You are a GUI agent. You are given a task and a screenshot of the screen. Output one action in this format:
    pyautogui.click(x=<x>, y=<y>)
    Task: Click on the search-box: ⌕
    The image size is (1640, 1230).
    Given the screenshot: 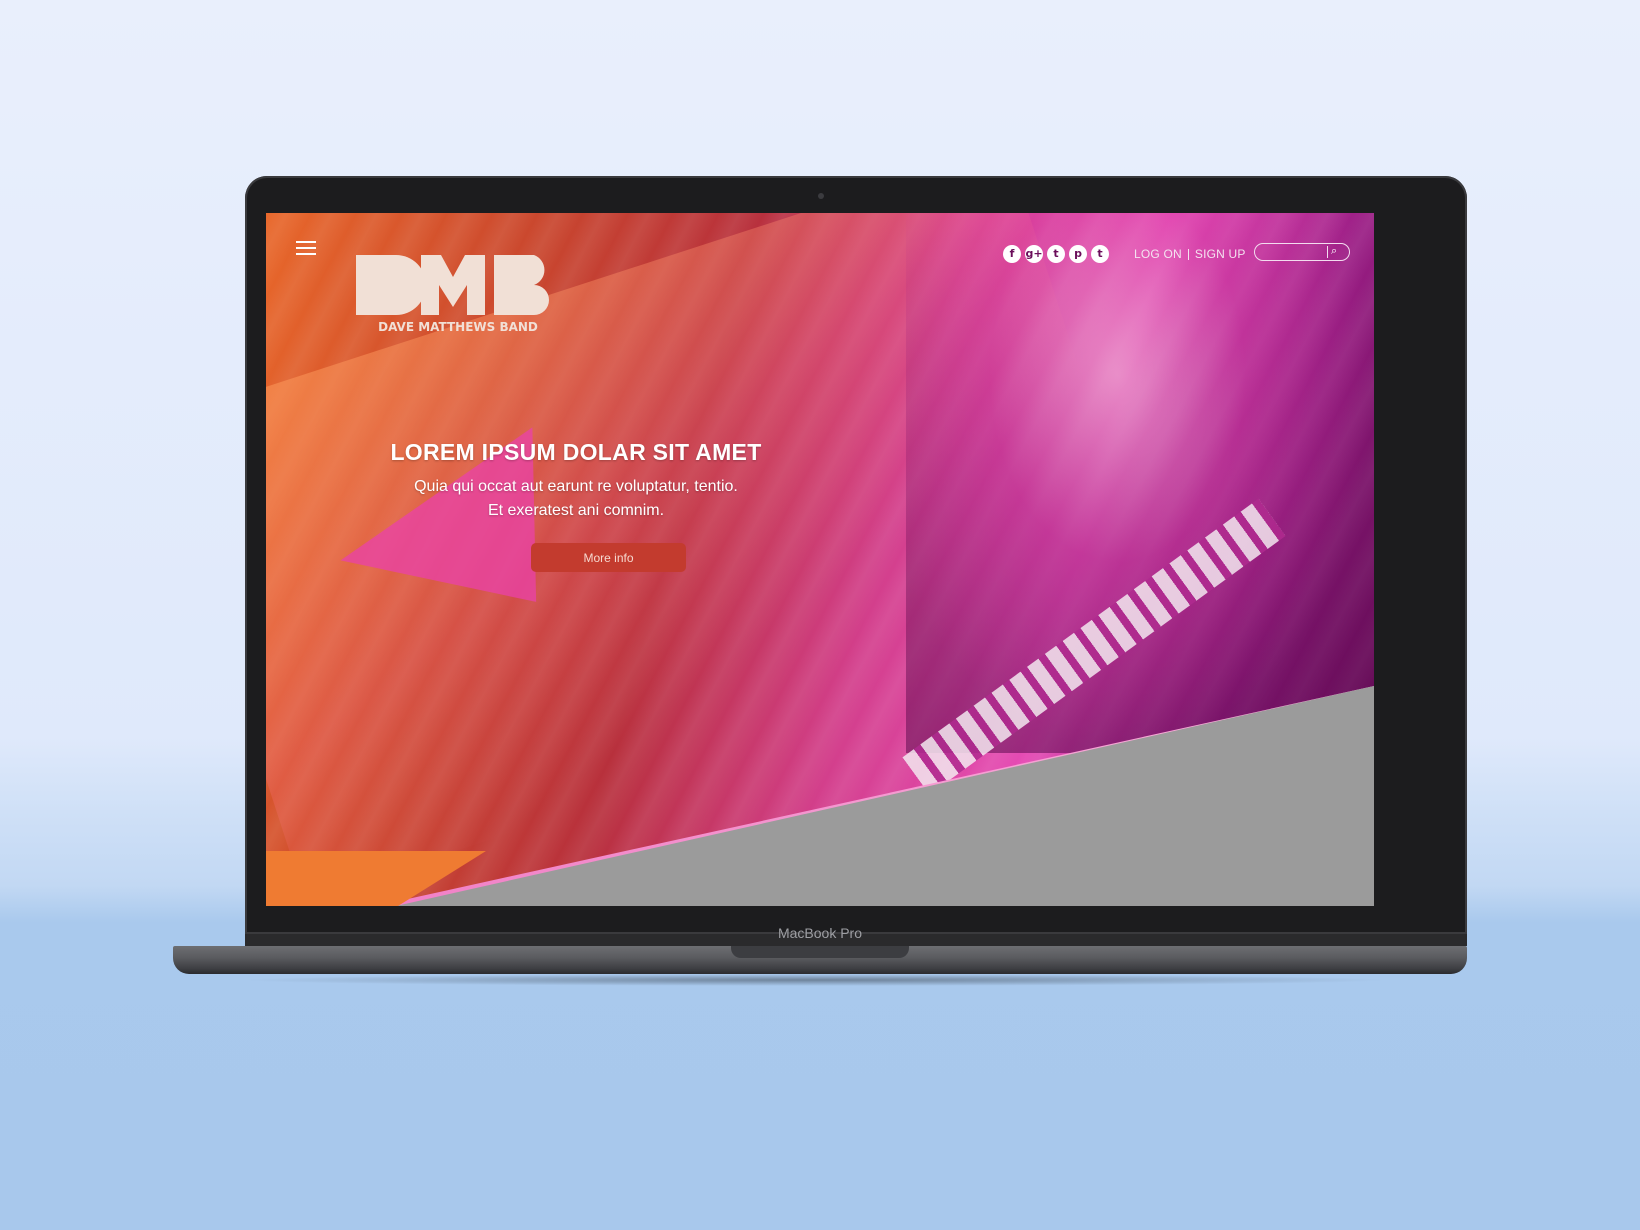 What is the action you would take?
    pyautogui.click(x=1302, y=252)
    